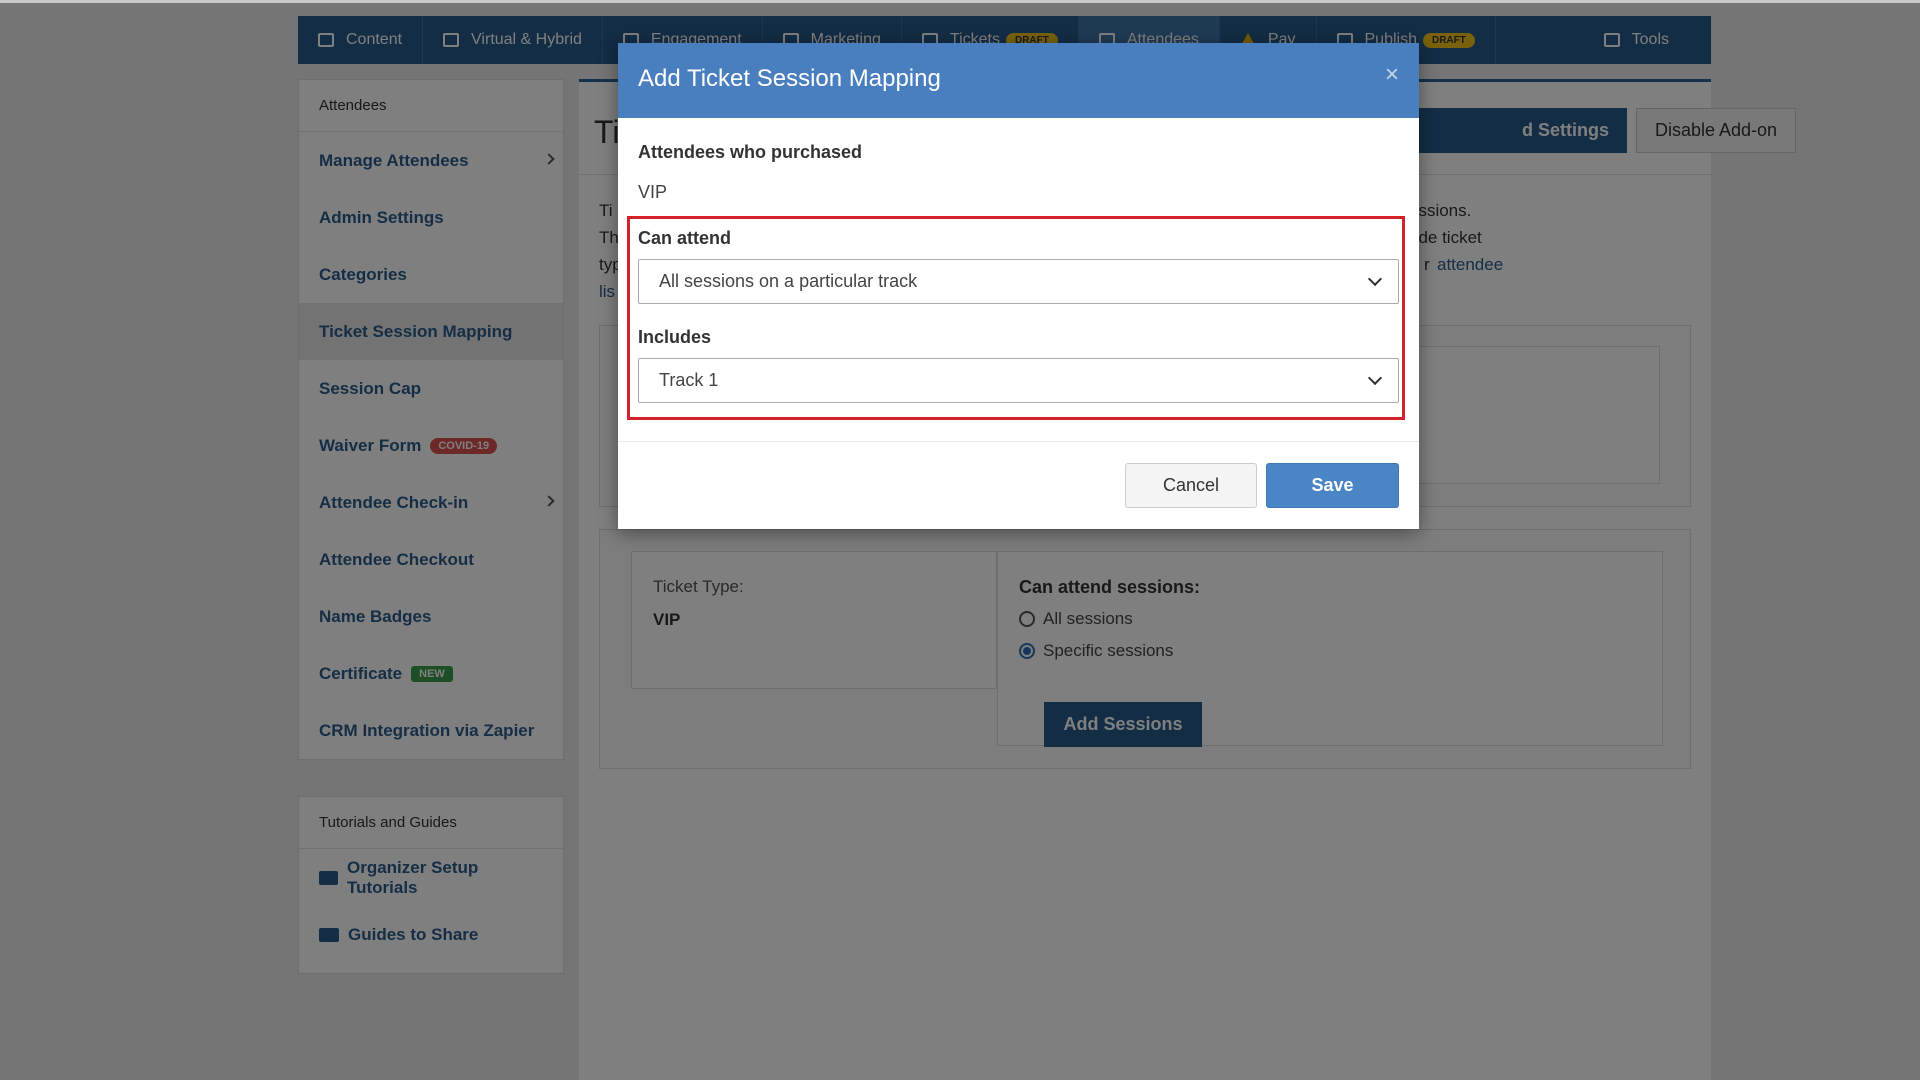  Describe the element at coordinates (1191, 485) in the screenshot. I see `cancel-button: Cancel` at that location.